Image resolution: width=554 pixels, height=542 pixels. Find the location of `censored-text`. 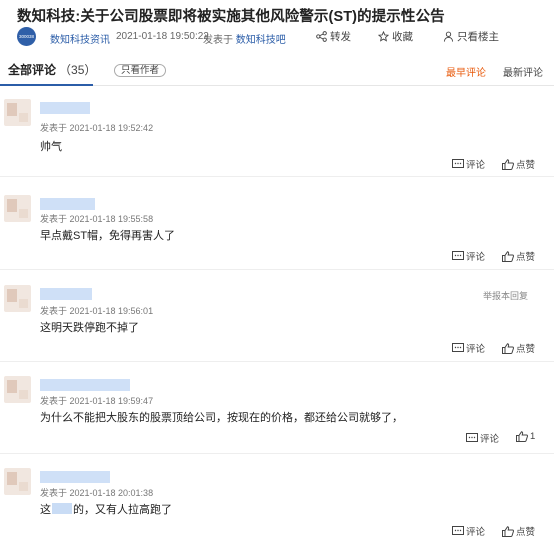

censored-text is located at coordinates (62, 508).